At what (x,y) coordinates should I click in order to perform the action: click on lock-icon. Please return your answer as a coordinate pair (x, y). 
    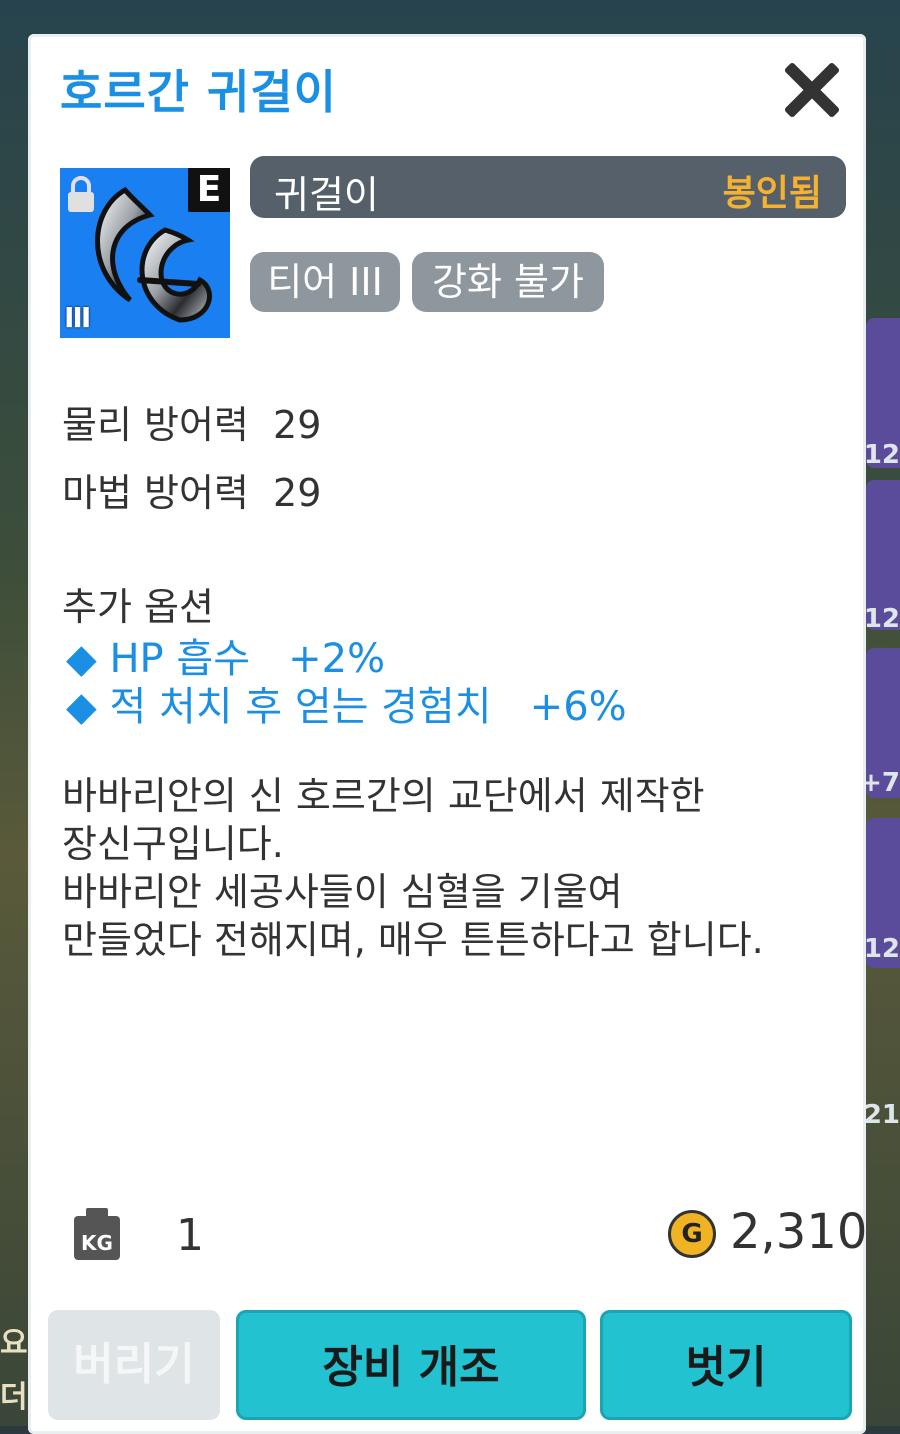
    Looking at the image, I should click on (81, 194).